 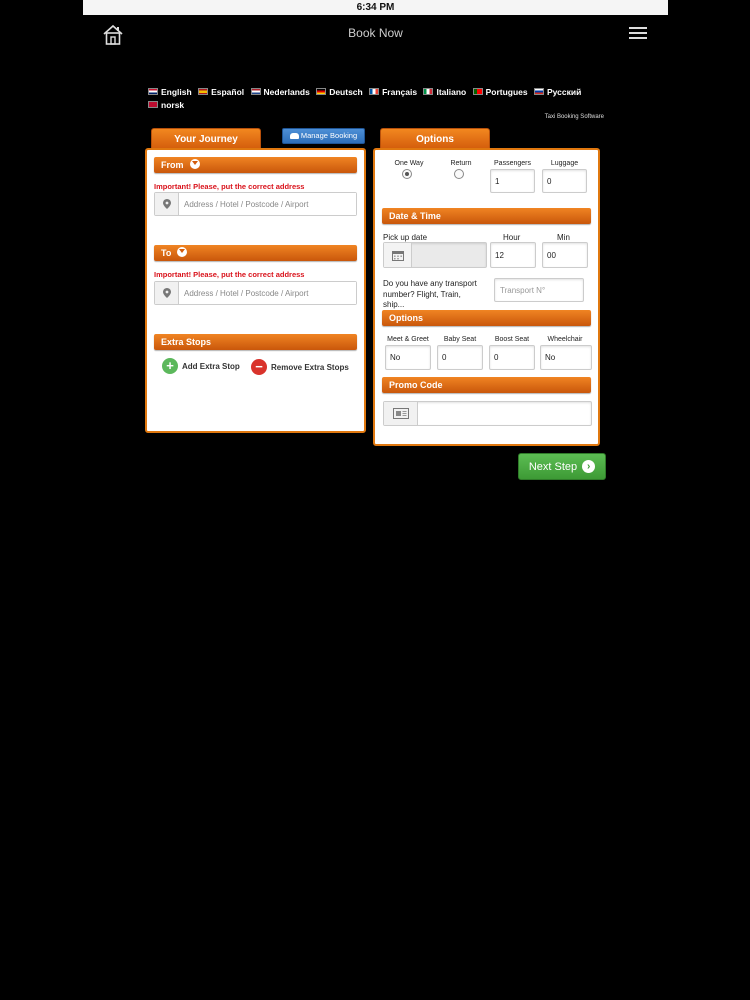 I want to click on add-extra-stop-button: + Add Extra Stop, so click(x=201, y=366).